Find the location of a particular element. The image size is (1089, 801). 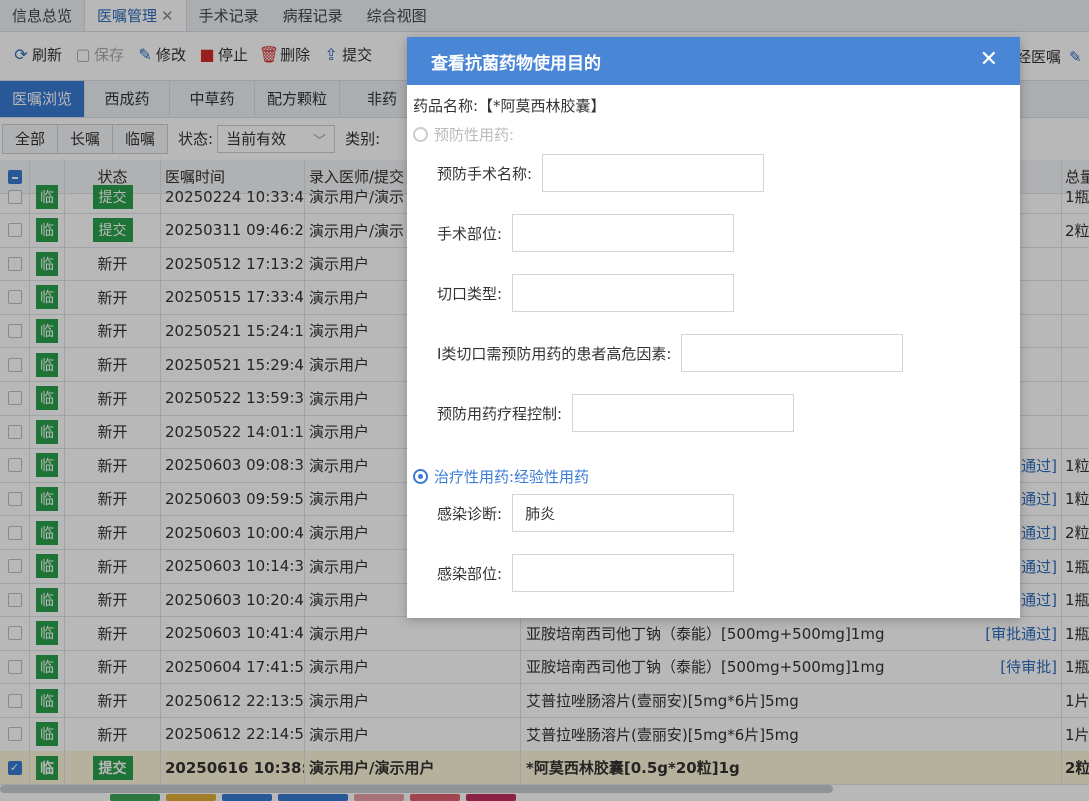

infection-site-row: 感染部位: is located at coordinates (586, 573).